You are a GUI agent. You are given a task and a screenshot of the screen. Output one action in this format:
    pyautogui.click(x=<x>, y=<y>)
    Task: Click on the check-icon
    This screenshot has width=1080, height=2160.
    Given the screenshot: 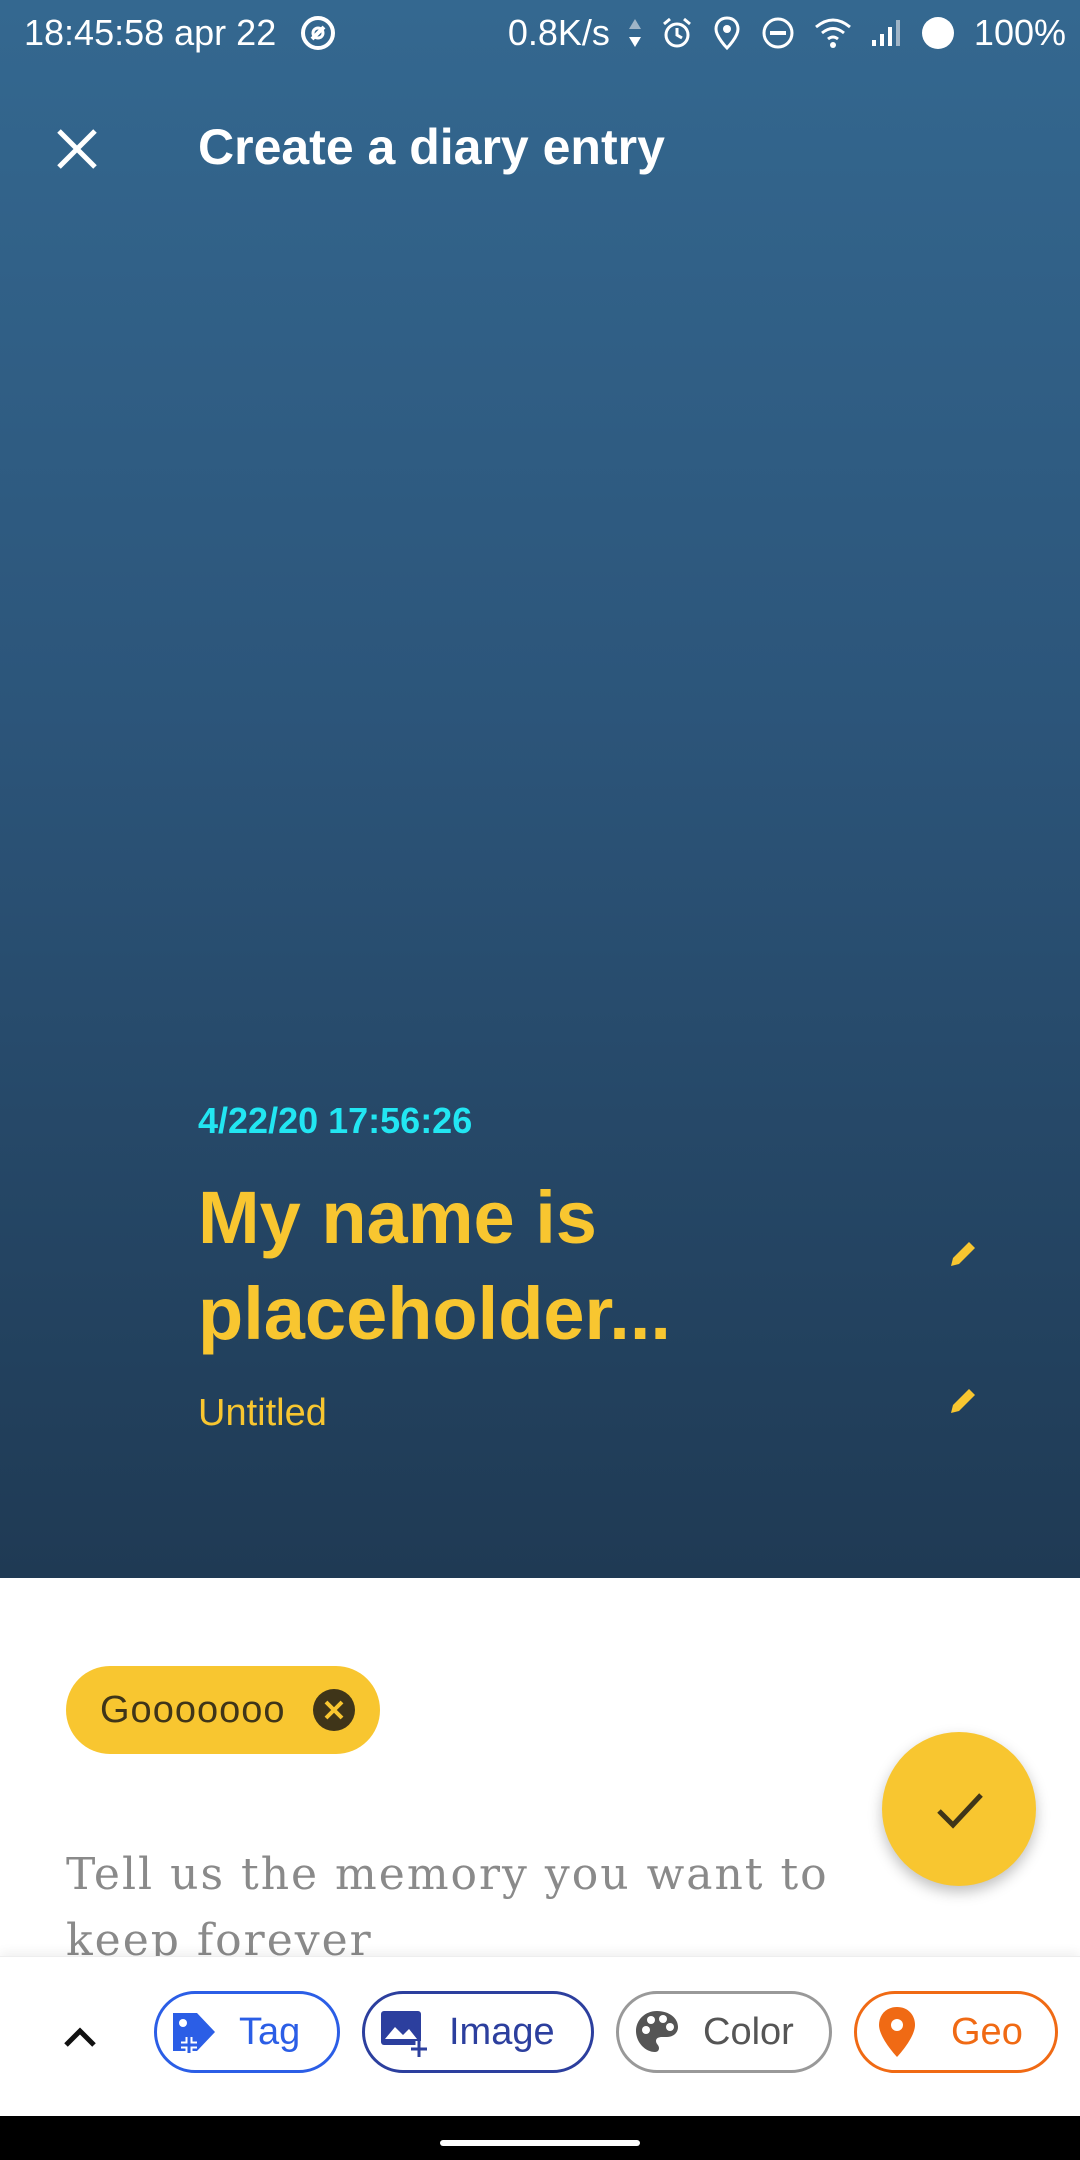 What is the action you would take?
    pyautogui.click(x=960, y=1811)
    